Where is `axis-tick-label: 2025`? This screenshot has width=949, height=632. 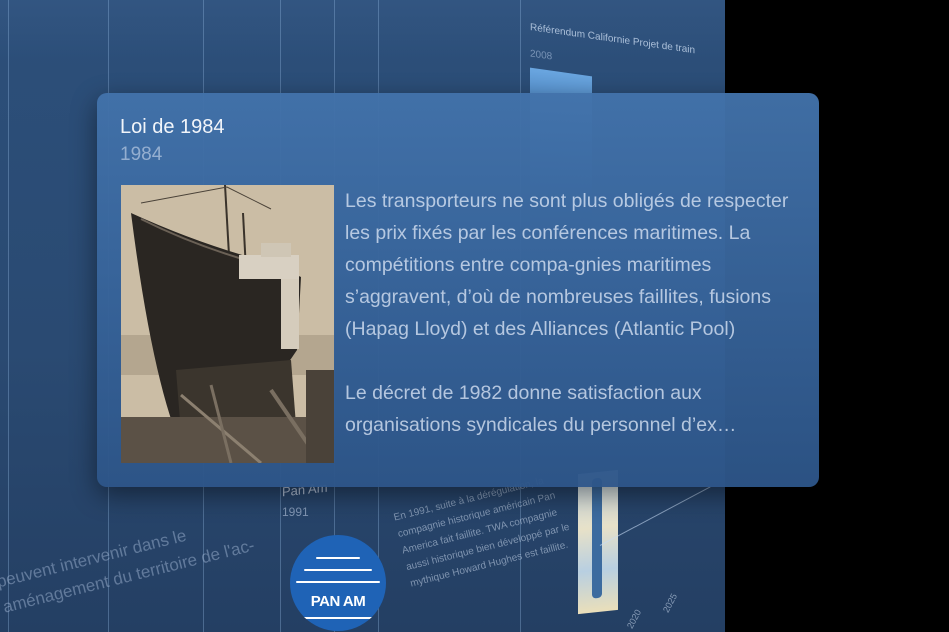
axis-tick-label: 2025 is located at coordinates (670, 603).